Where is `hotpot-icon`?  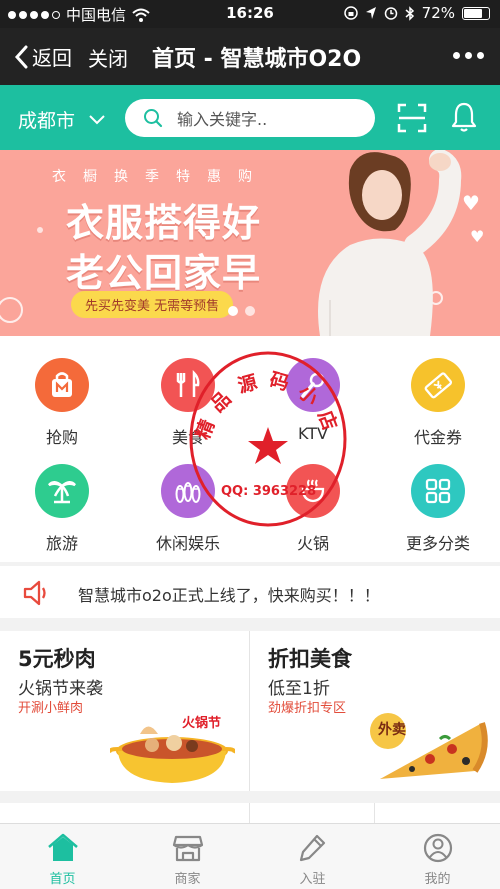
hotpot-icon is located at coordinates (313, 491).